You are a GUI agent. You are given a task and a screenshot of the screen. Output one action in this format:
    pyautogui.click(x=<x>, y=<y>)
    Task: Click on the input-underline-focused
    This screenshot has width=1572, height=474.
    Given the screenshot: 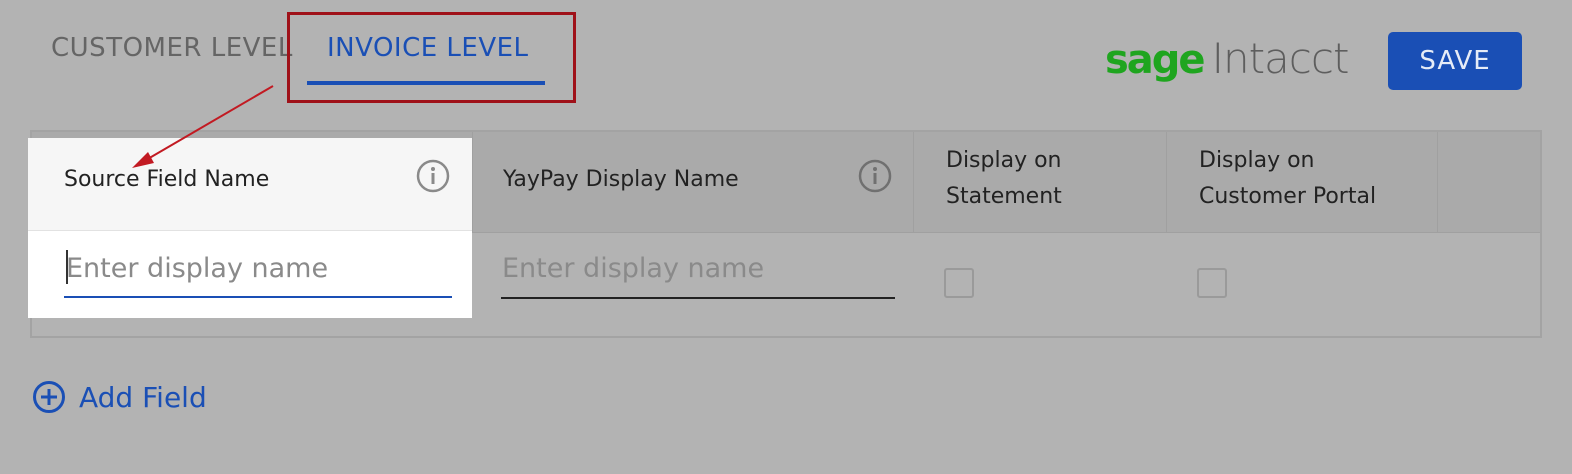 What is the action you would take?
    pyautogui.click(x=258, y=297)
    